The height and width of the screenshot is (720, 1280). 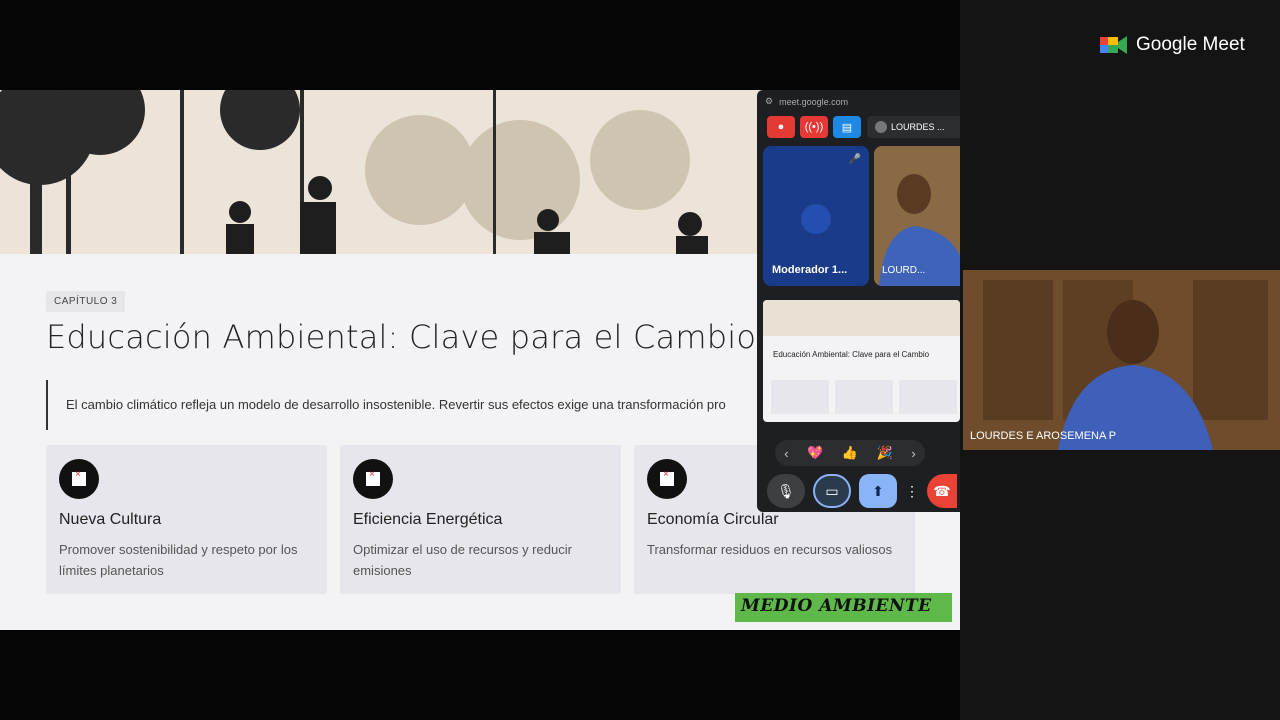 I want to click on mini-hero, so click(x=861, y=318).